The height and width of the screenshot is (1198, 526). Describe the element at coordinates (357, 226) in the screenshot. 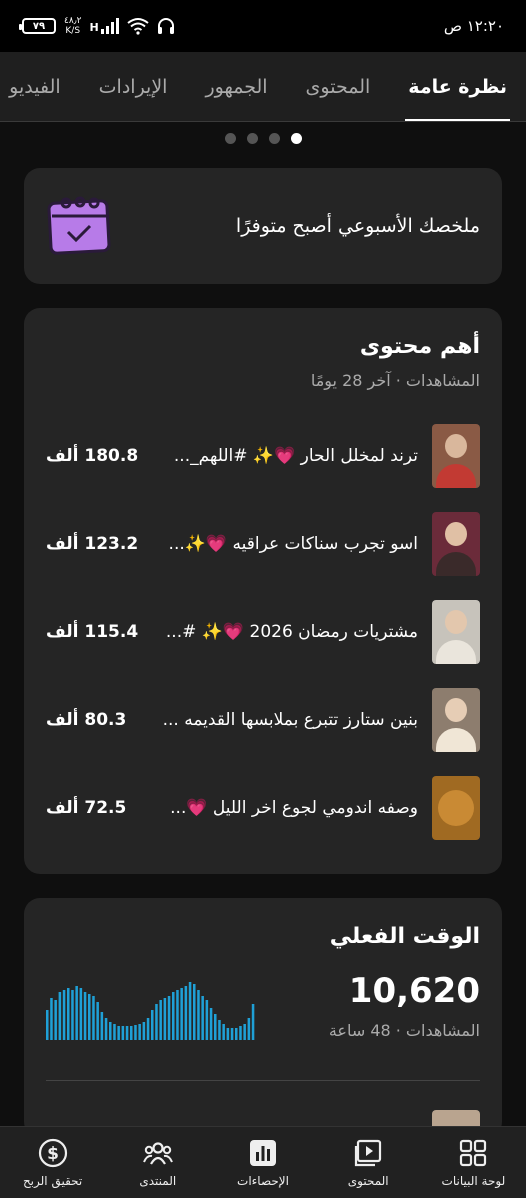

I see `weekly-summary-text: ملخصك الأسبوعي أصبح متوفرًا` at that location.